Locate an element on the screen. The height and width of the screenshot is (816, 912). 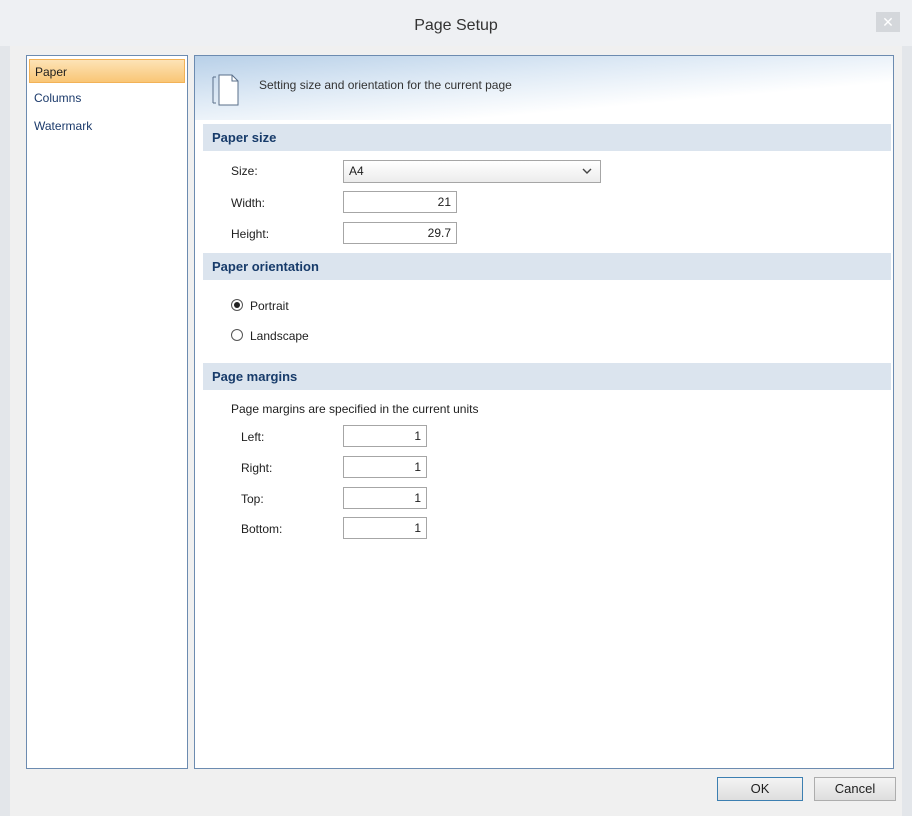
height-label: Height: is located at coordinates (250, 234).